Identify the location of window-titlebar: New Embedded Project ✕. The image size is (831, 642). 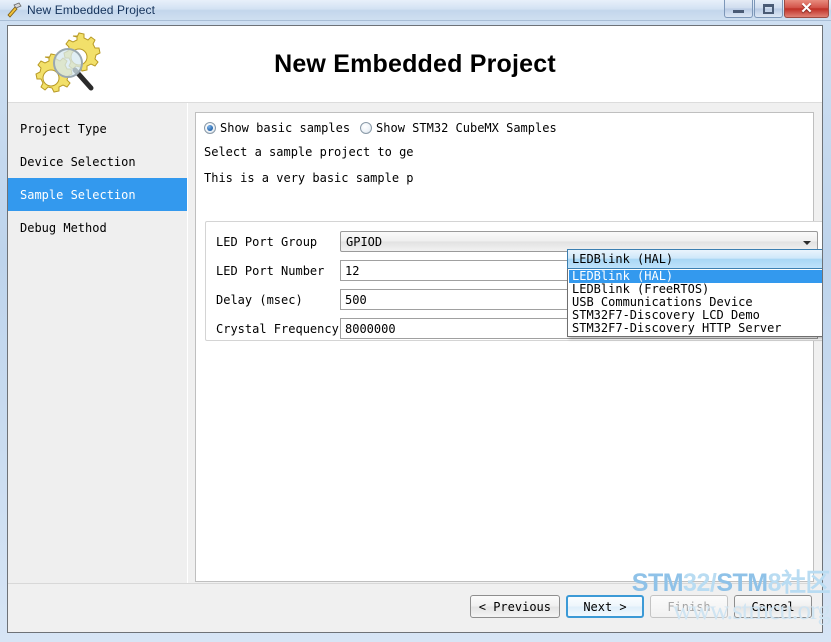
(415, 10).